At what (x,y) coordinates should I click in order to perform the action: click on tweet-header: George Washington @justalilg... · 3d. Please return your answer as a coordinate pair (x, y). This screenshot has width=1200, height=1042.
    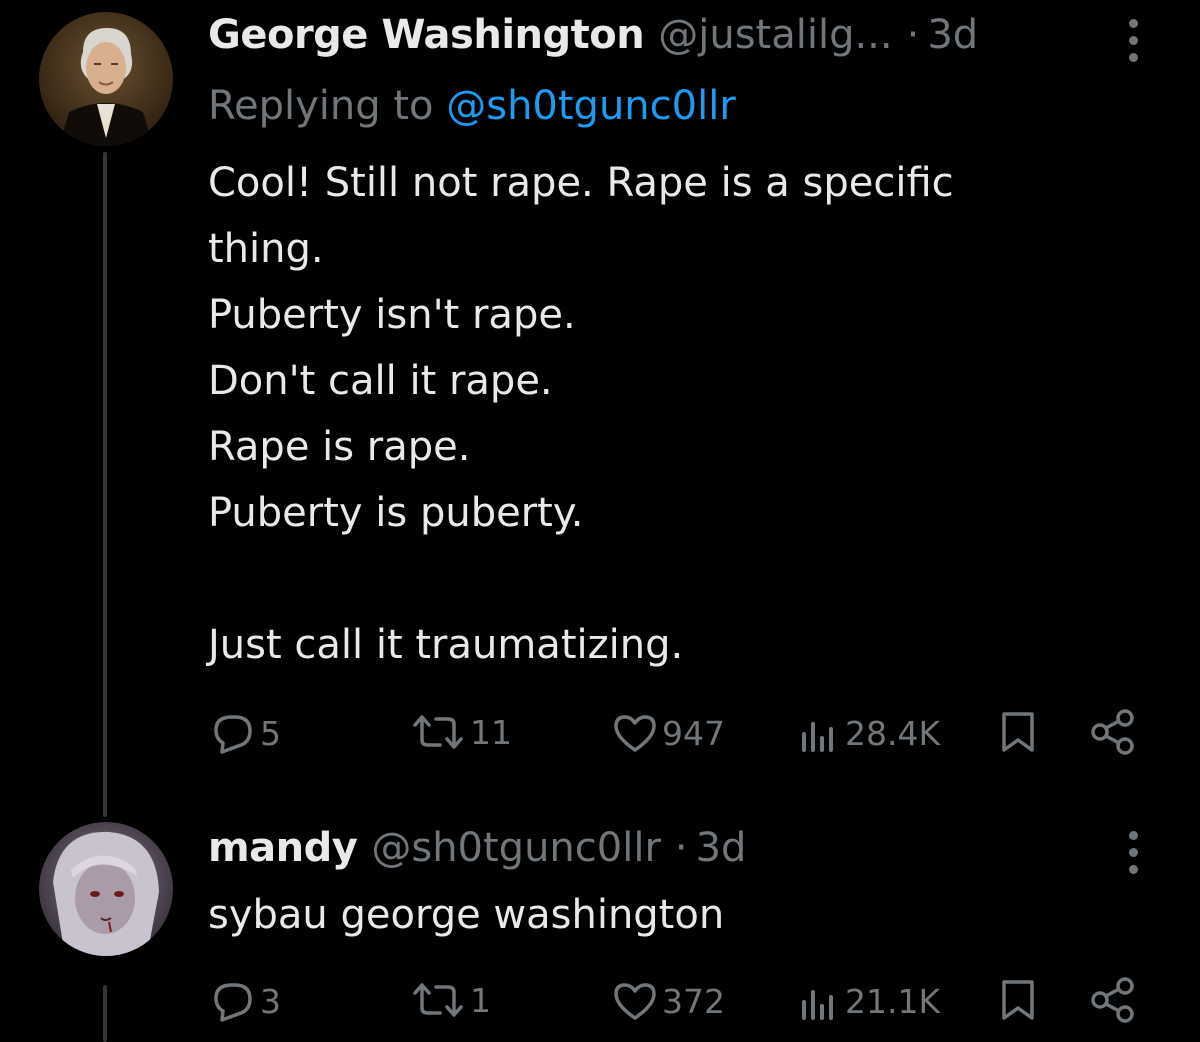
    Looking at the image, I should click on (593, 35).